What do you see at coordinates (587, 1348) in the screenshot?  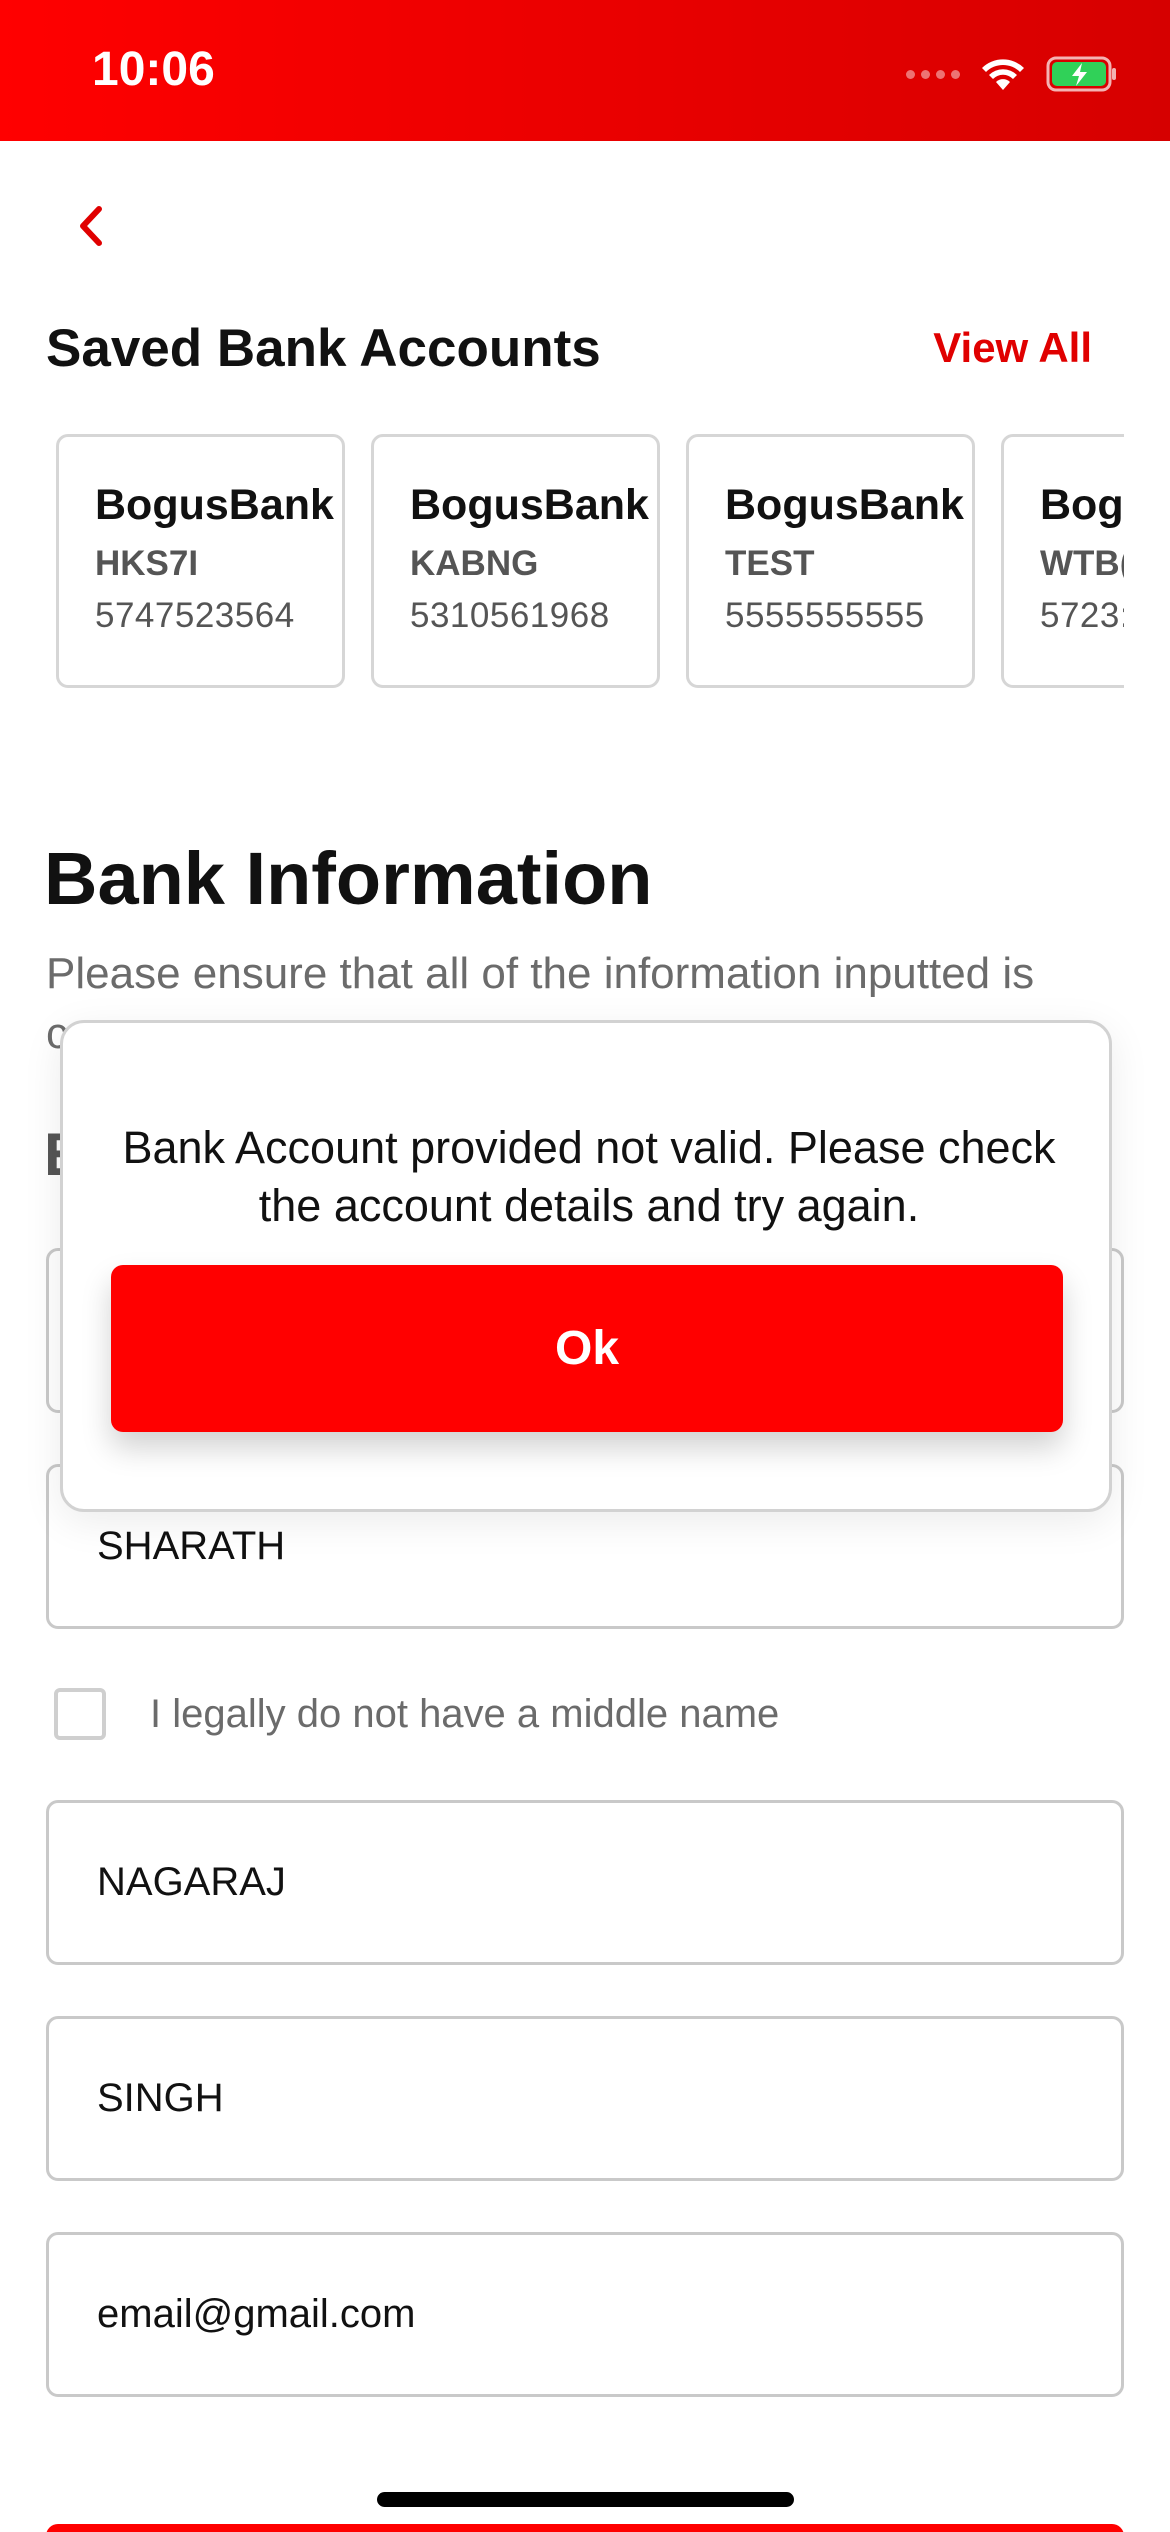 I see `ok-button: Ok` at bounding box center [587, 1348].